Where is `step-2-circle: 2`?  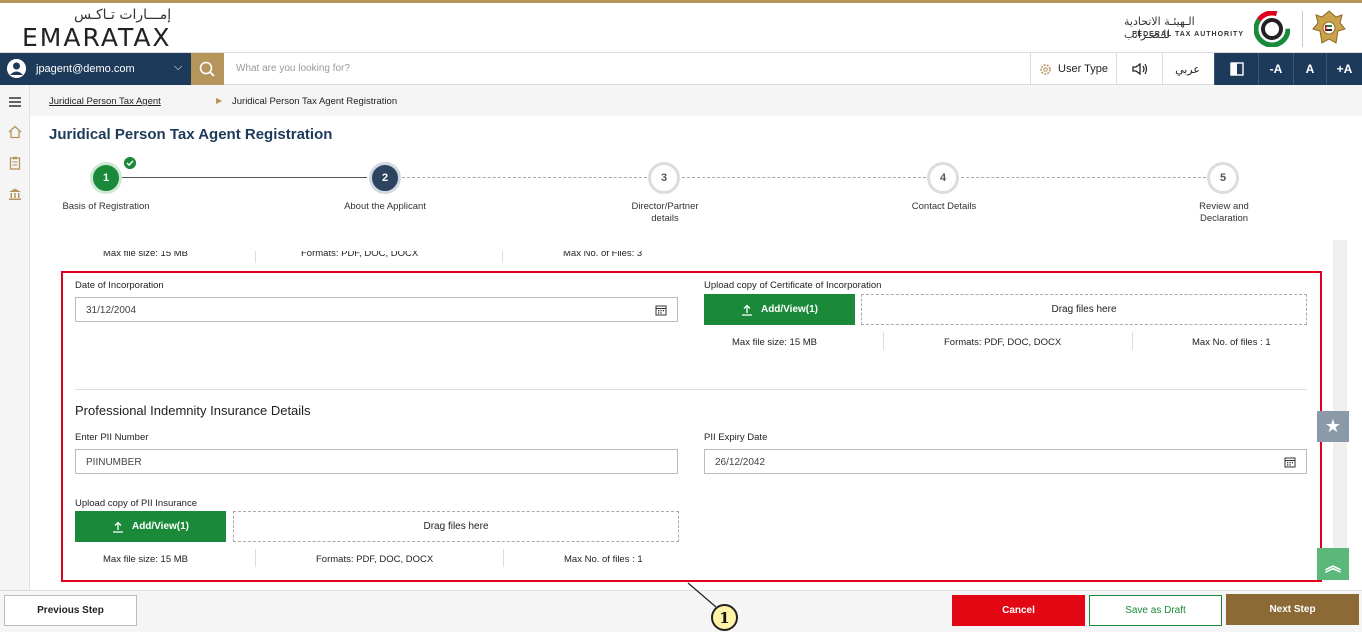 step-2-circle: 2 is located at coordinates (385, 178).